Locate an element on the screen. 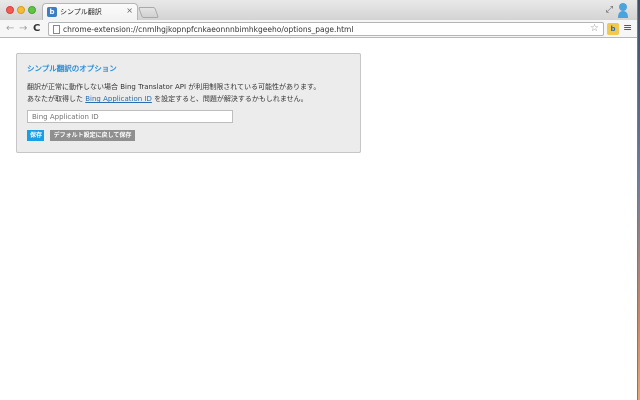 This screenshot has height=400, width=640. tab-active: b シンプル翻訳 × is located at coordinates (90, 11).